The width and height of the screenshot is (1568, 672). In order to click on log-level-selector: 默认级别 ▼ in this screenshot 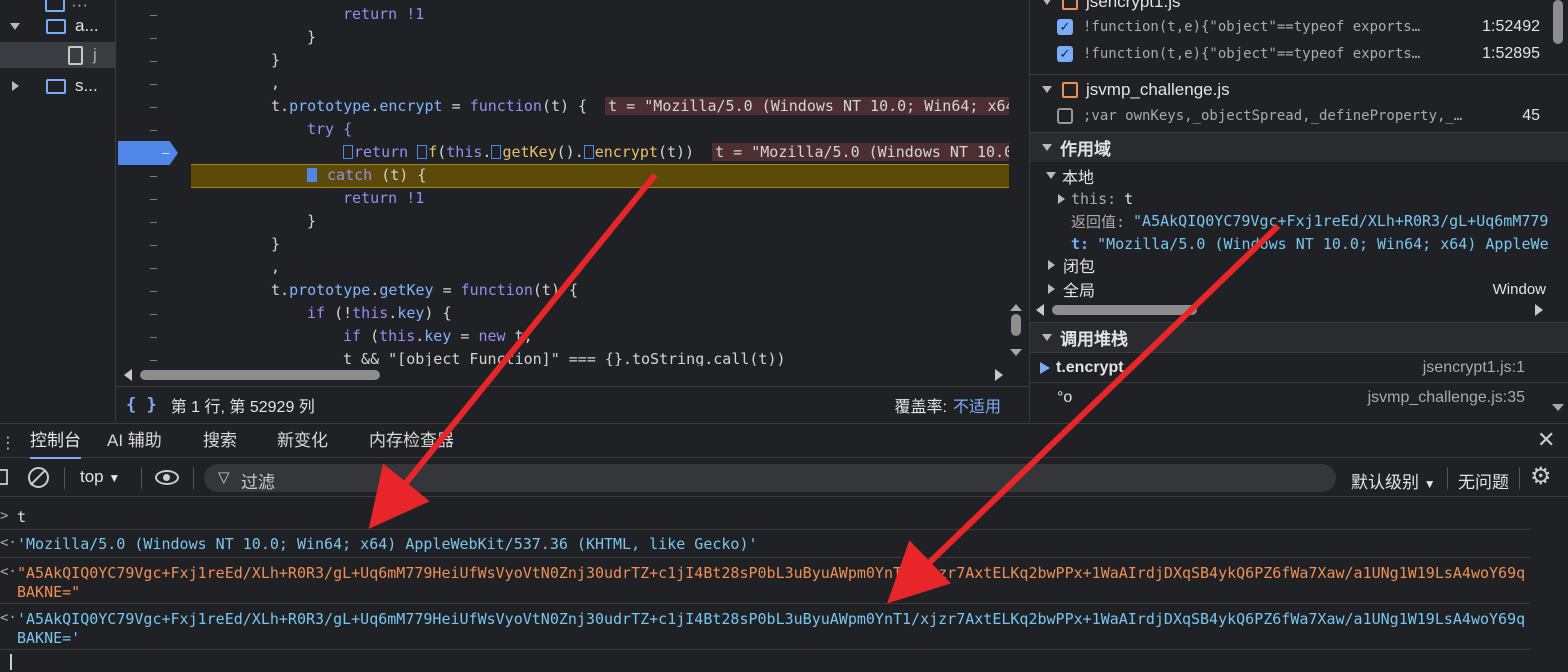, I will do `click(1393, 480)`.